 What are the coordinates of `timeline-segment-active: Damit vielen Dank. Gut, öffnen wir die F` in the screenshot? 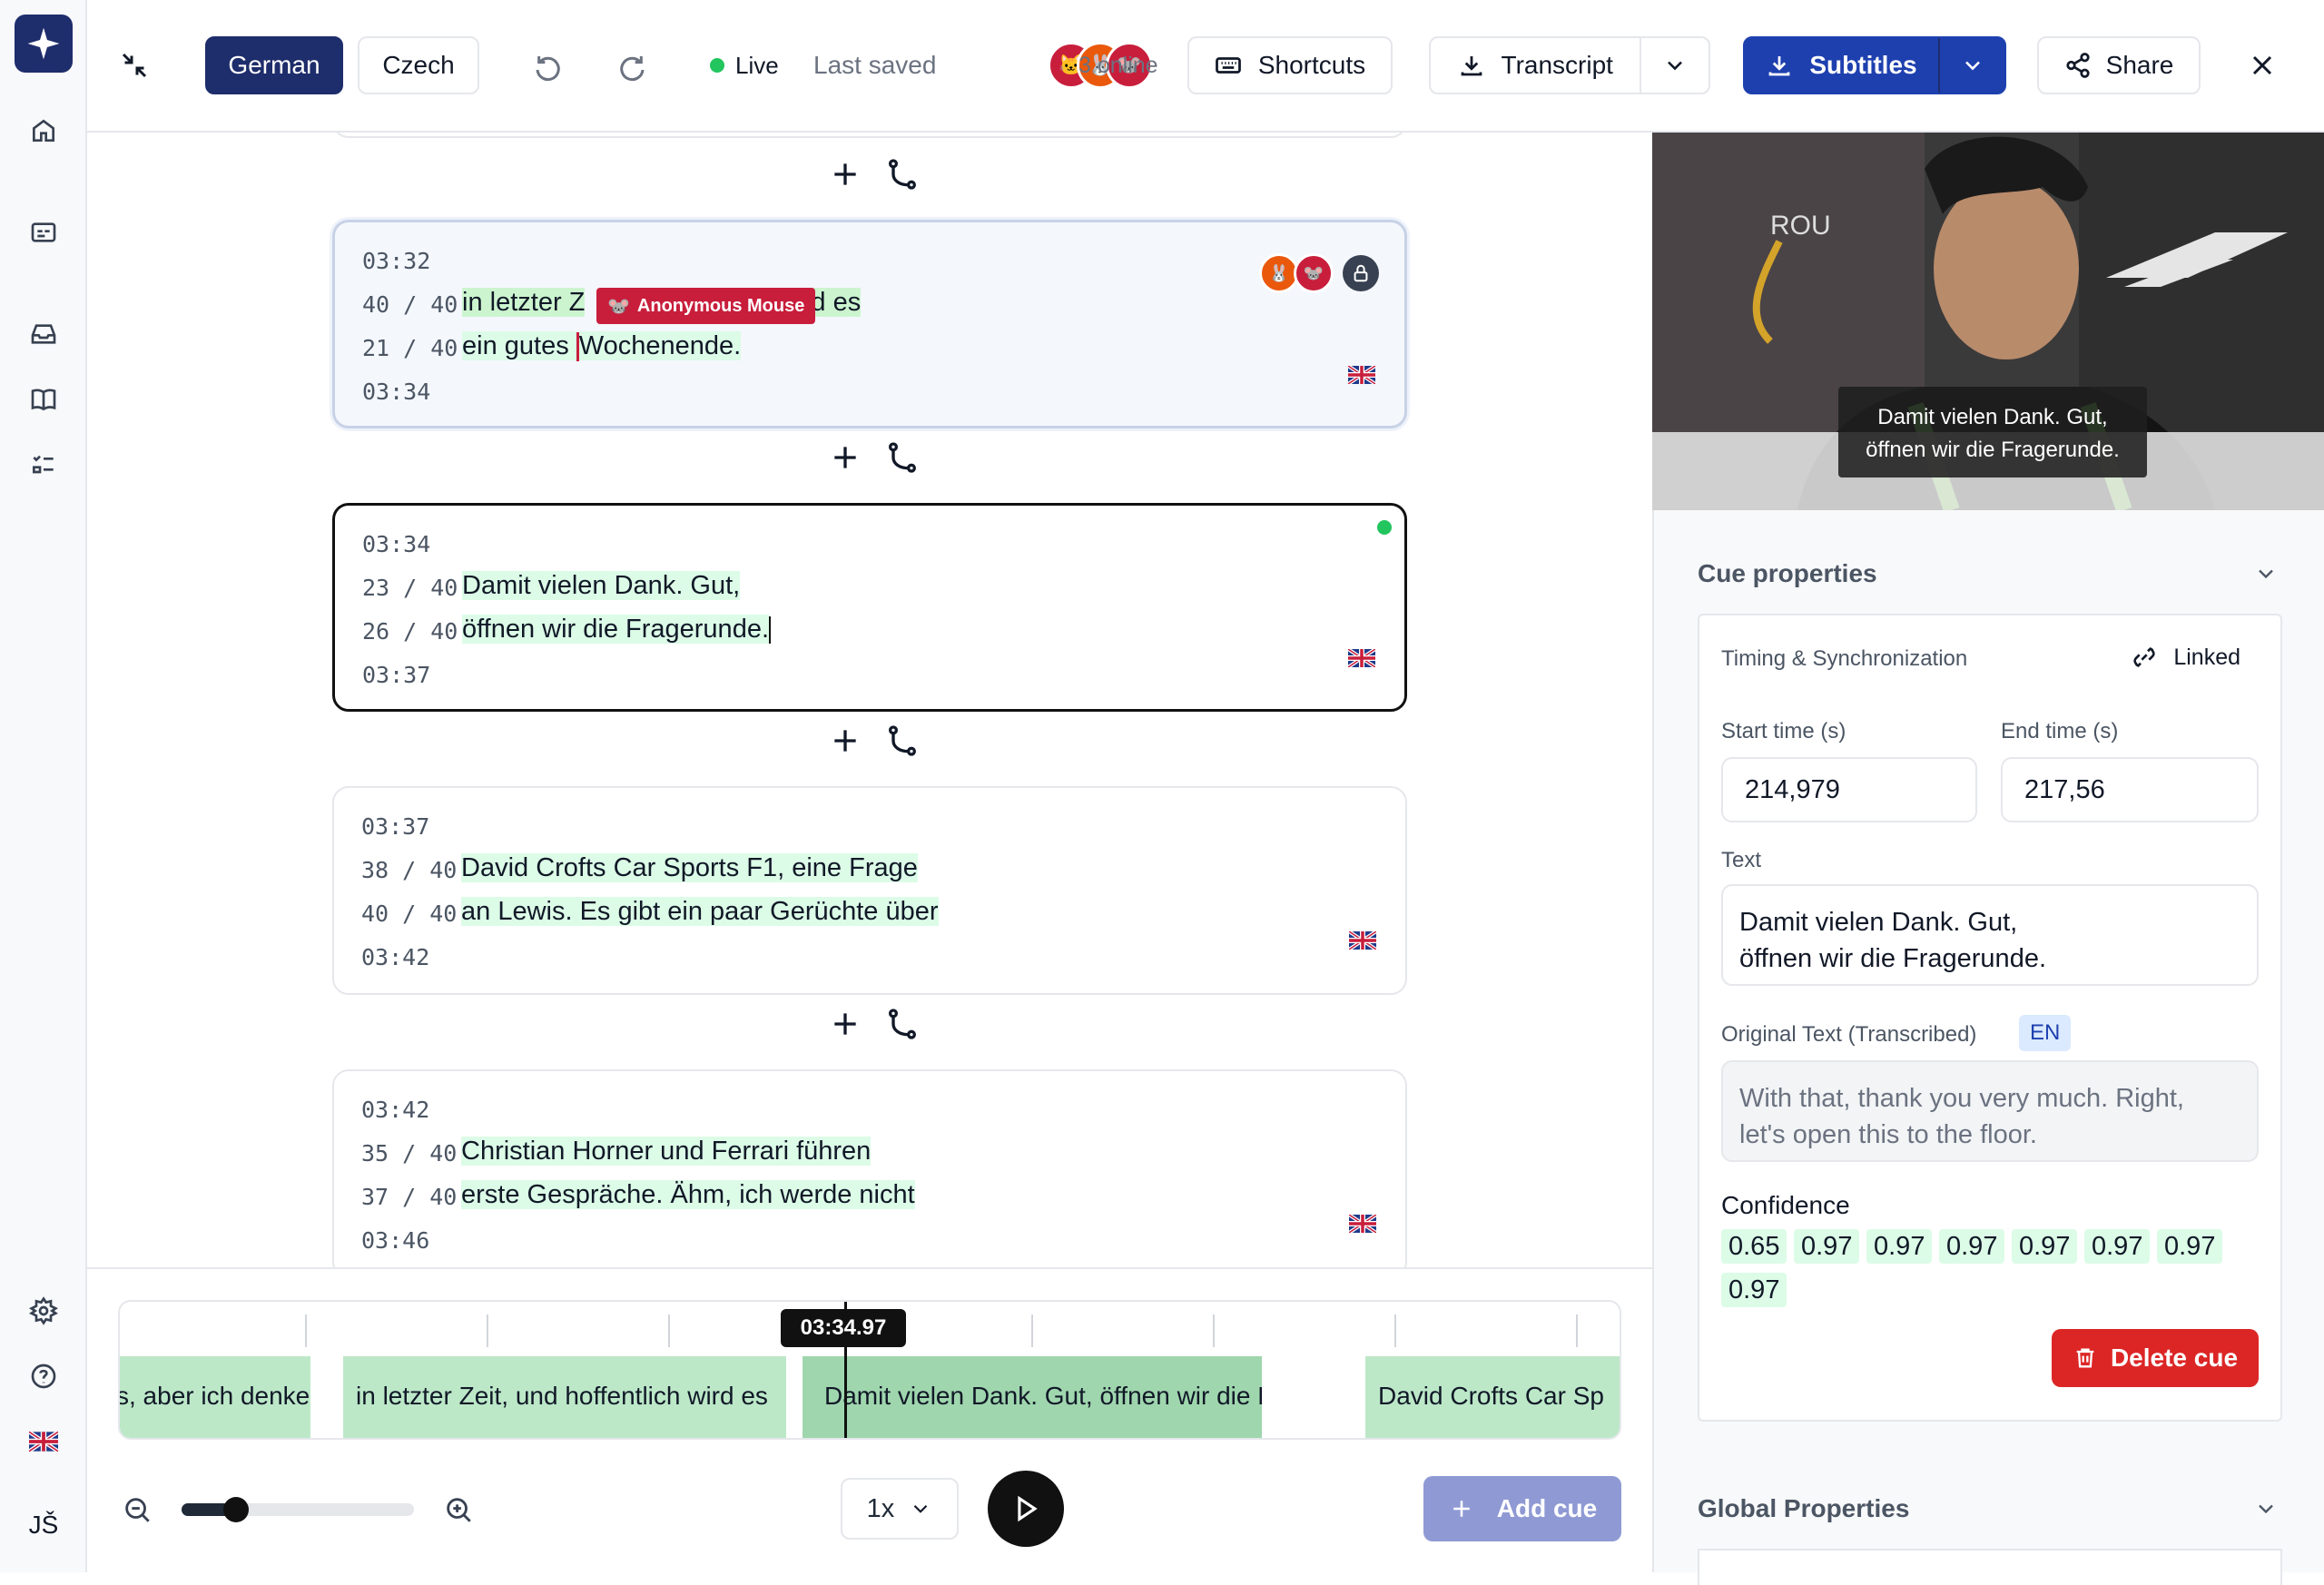 It's located at (1032, 1397).